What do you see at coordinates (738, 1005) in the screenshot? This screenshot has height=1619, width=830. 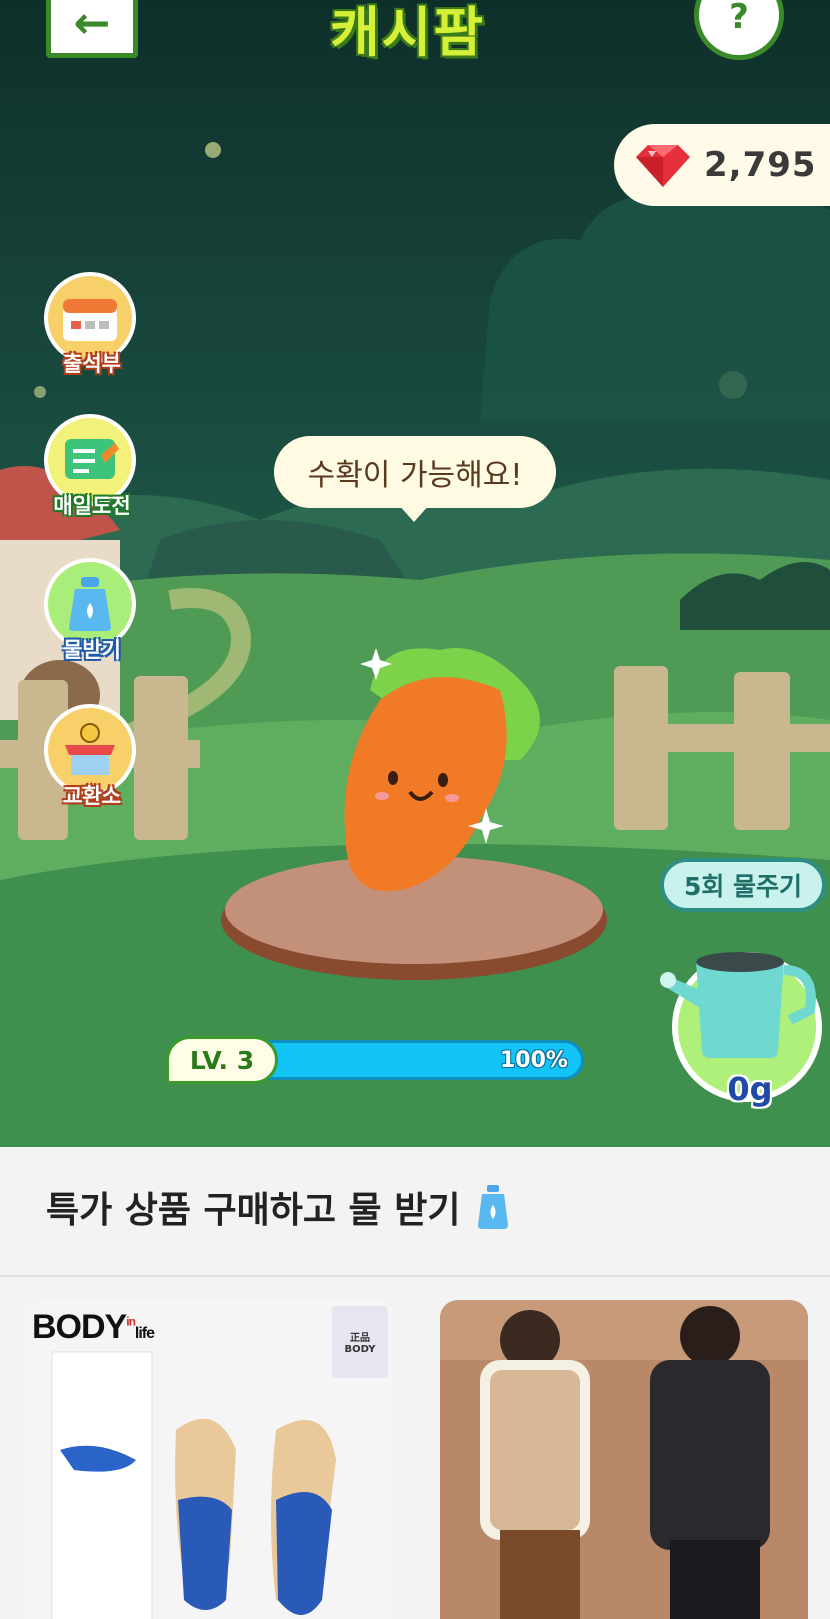 I see `watering-can-icon` at bounding box center [738, 1005].